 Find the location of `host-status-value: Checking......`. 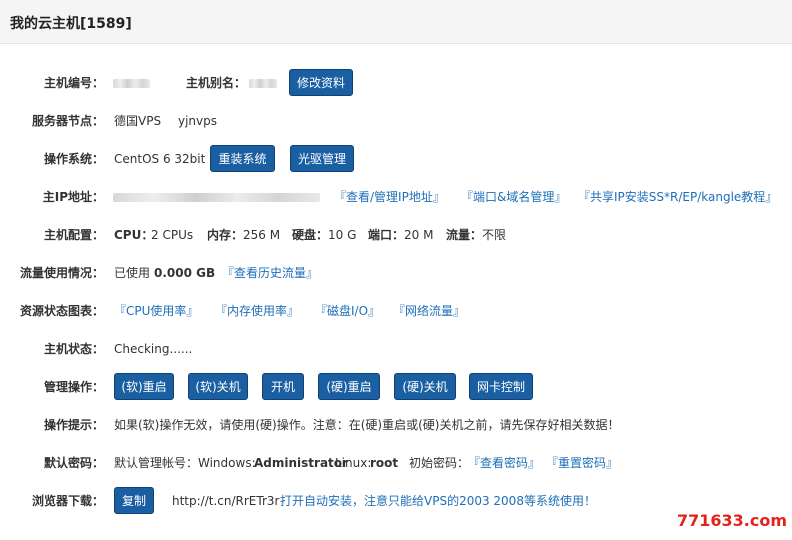

host-status-value: Checking...... is located at coordinates (153, 349).